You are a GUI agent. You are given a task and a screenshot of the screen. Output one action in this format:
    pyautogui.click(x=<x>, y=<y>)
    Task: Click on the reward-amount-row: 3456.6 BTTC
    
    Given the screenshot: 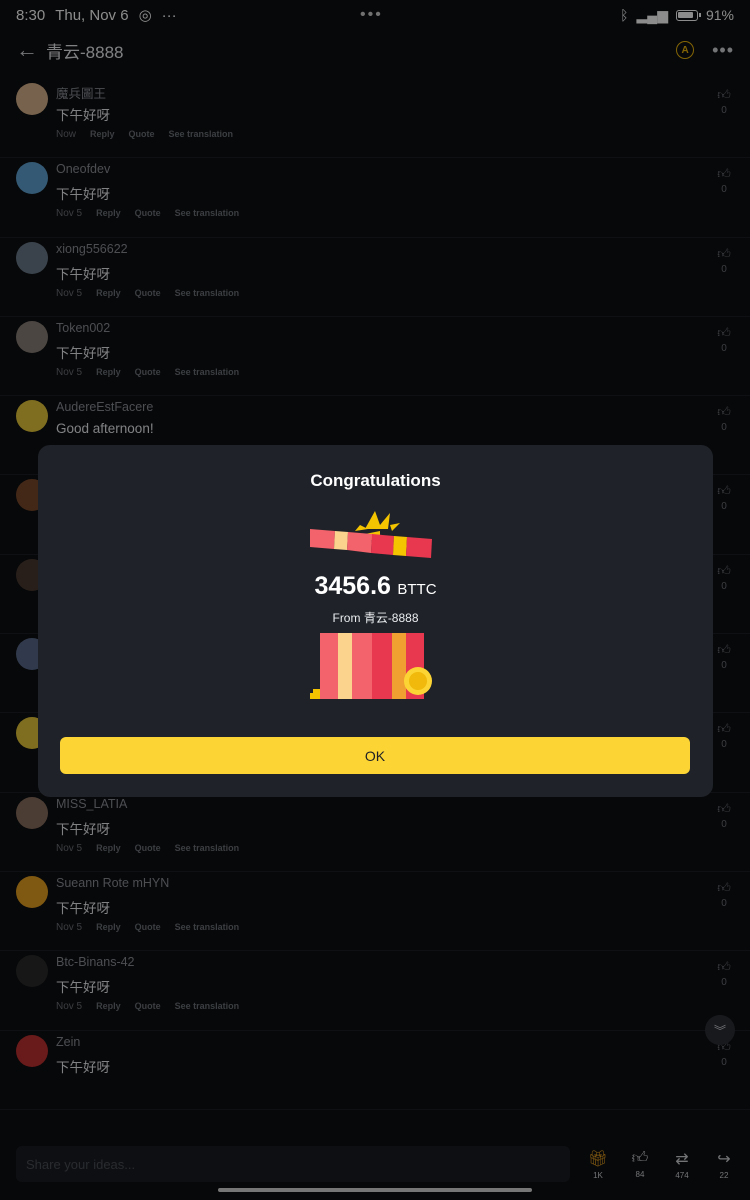 What is the action you would take?
    pyautogui.click(x=375, y=586)
    